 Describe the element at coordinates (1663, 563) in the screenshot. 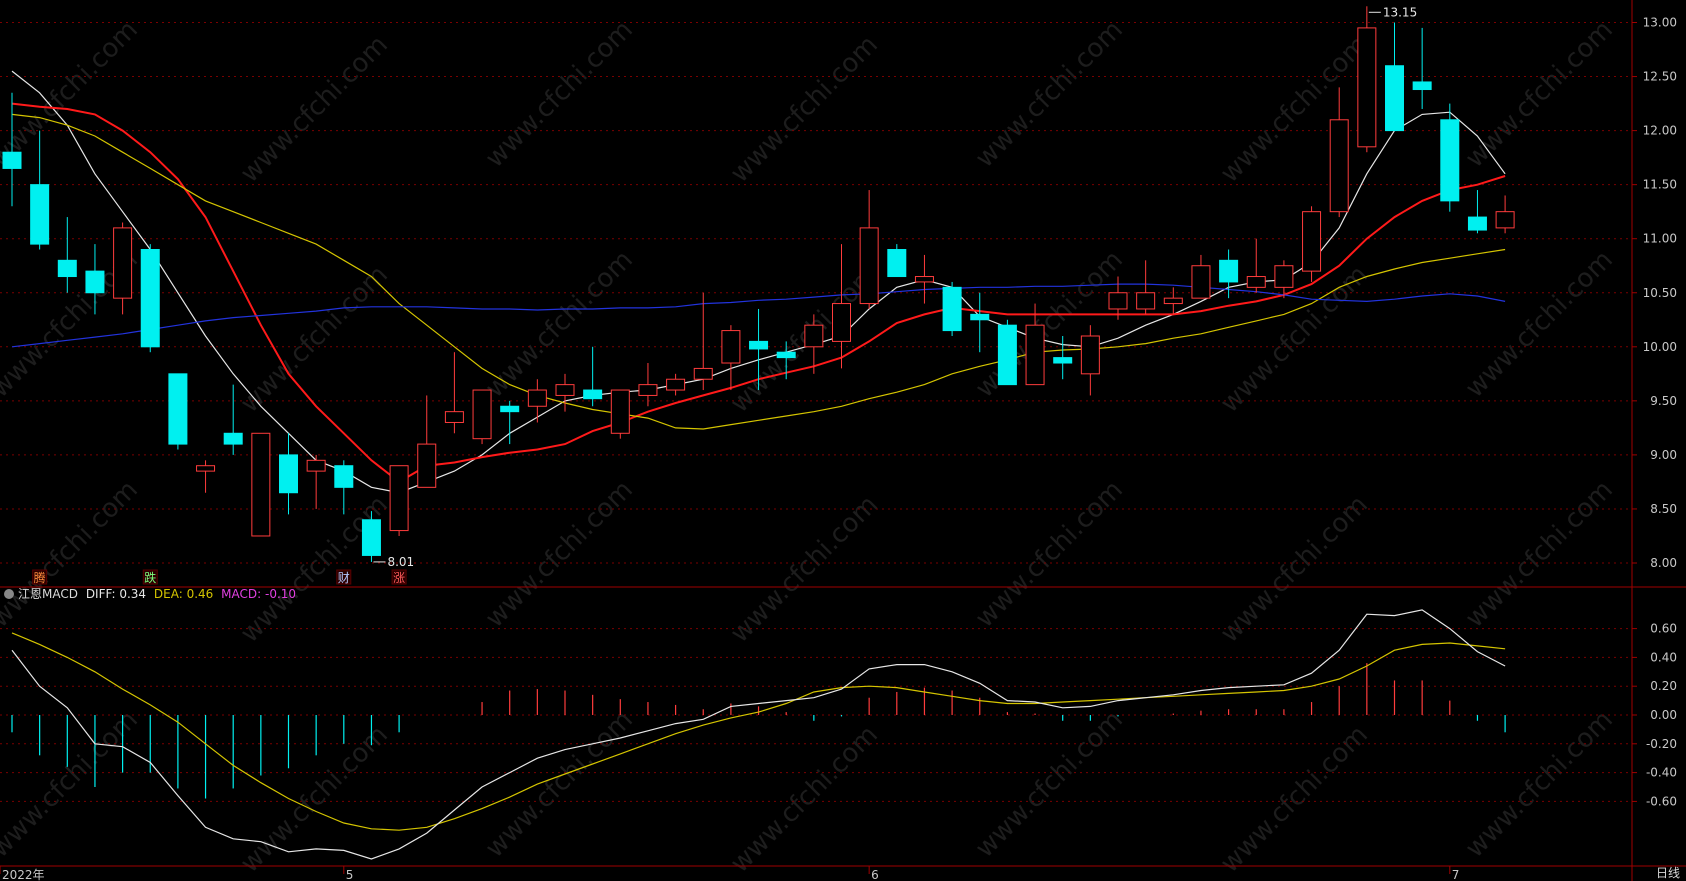

I see `price-tick-label: 8.00` at that location.